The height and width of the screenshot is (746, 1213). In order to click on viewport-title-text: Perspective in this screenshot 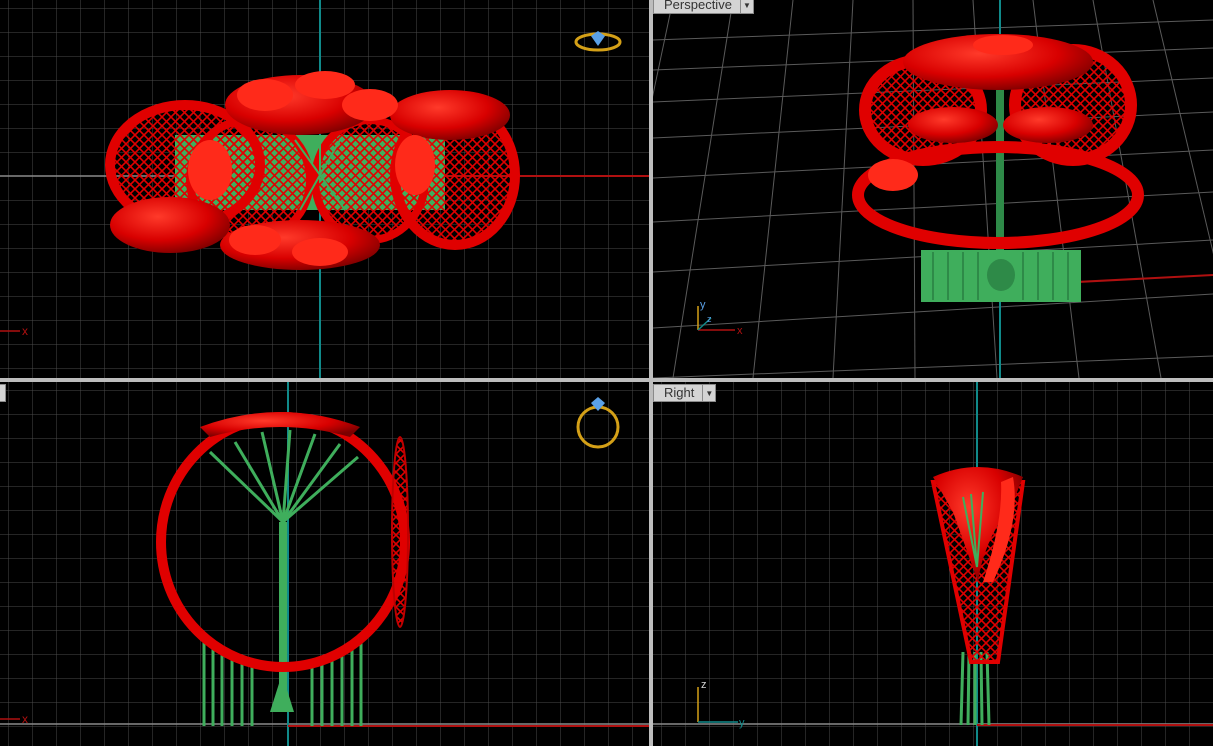, I will do `click(698, 6)`.